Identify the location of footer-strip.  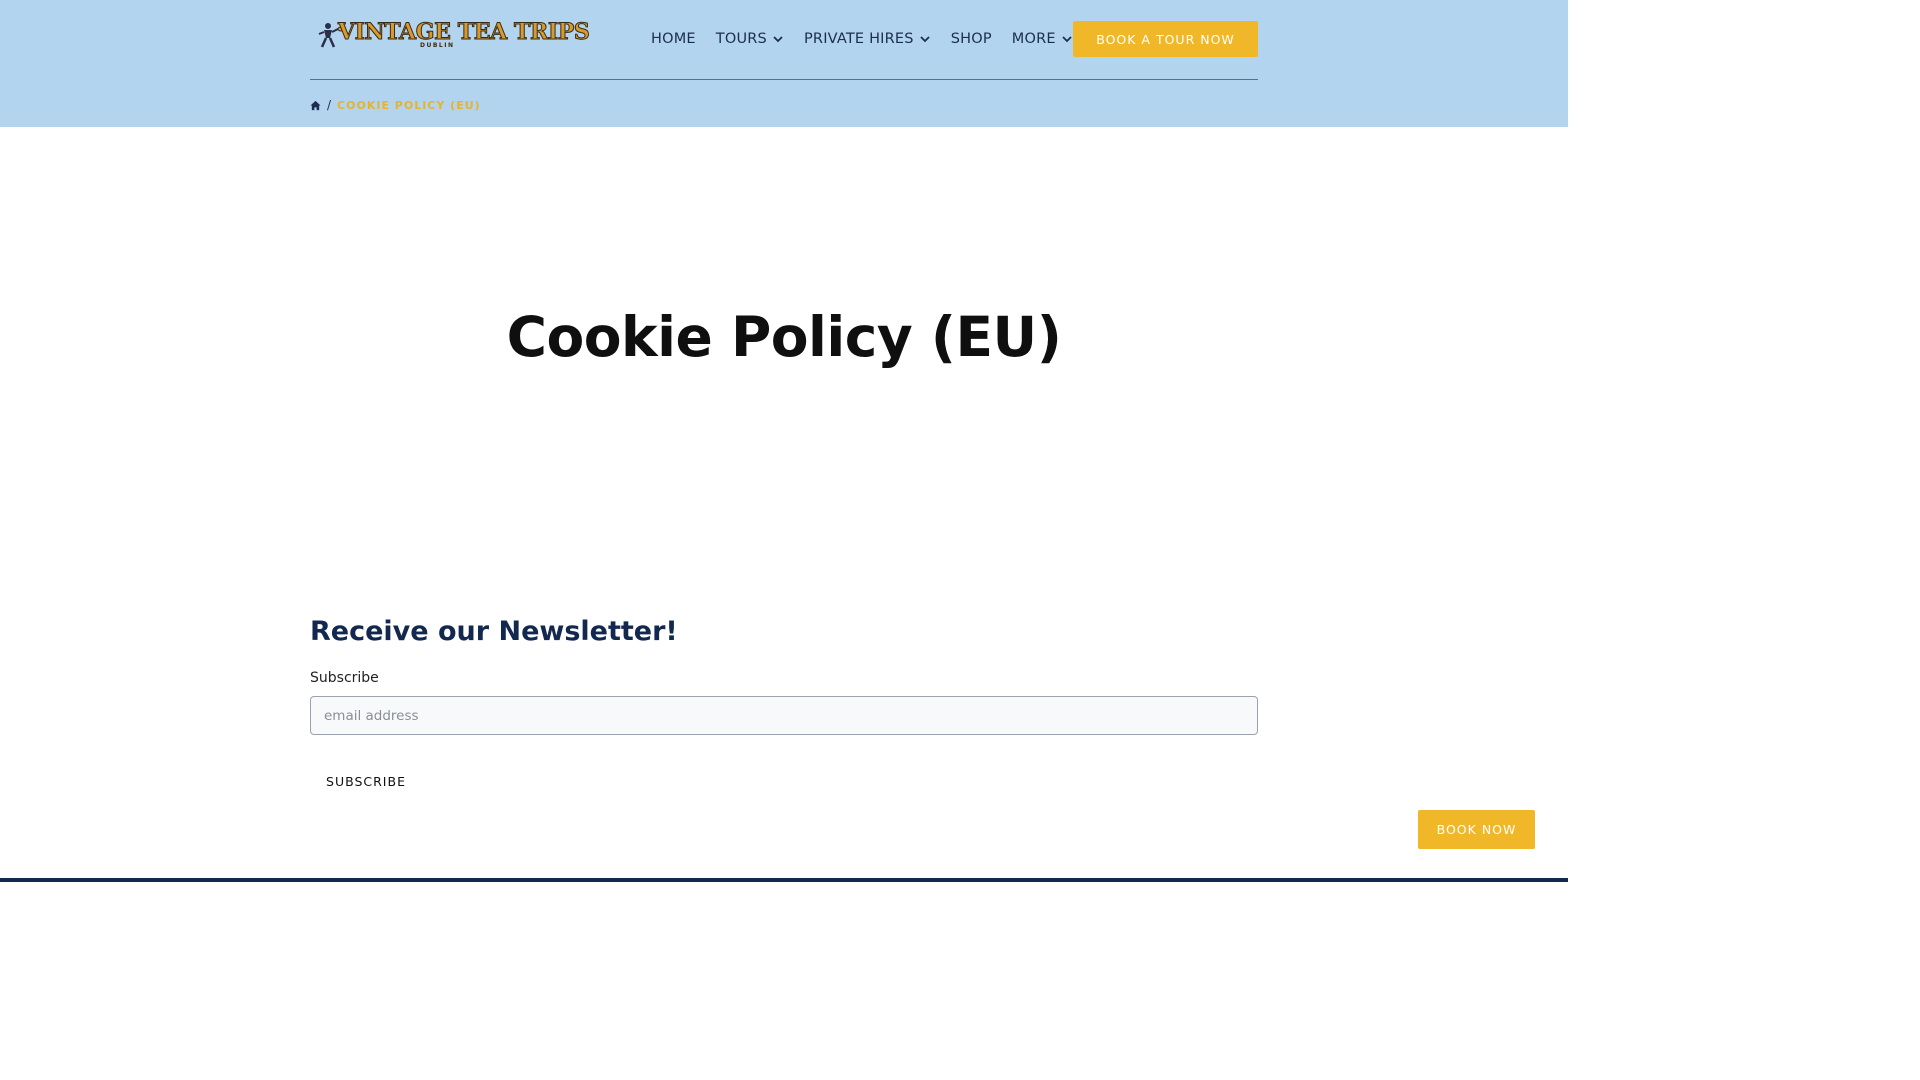
(784, 880).